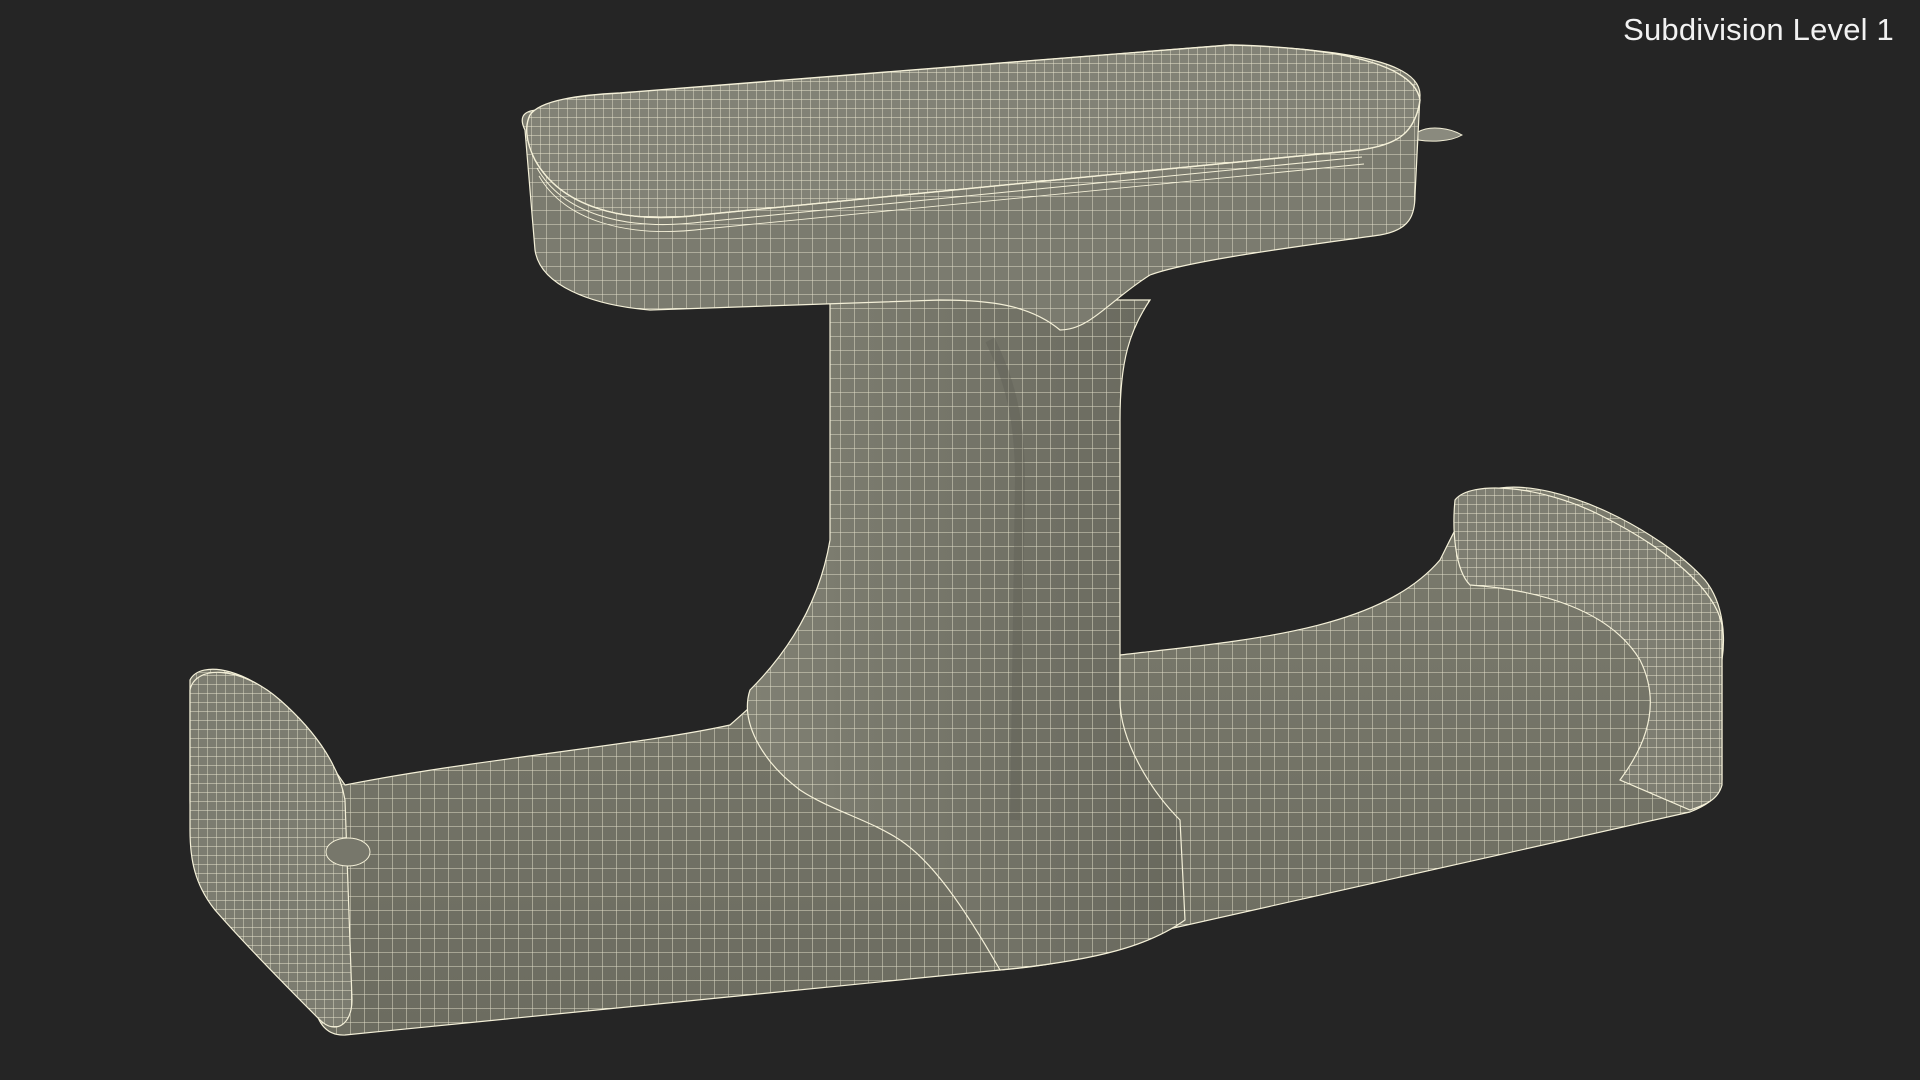  What do you see at coordinates (280, 849) in the screenshot?
I see `left-end-cap` at bounding box center [280, 849].